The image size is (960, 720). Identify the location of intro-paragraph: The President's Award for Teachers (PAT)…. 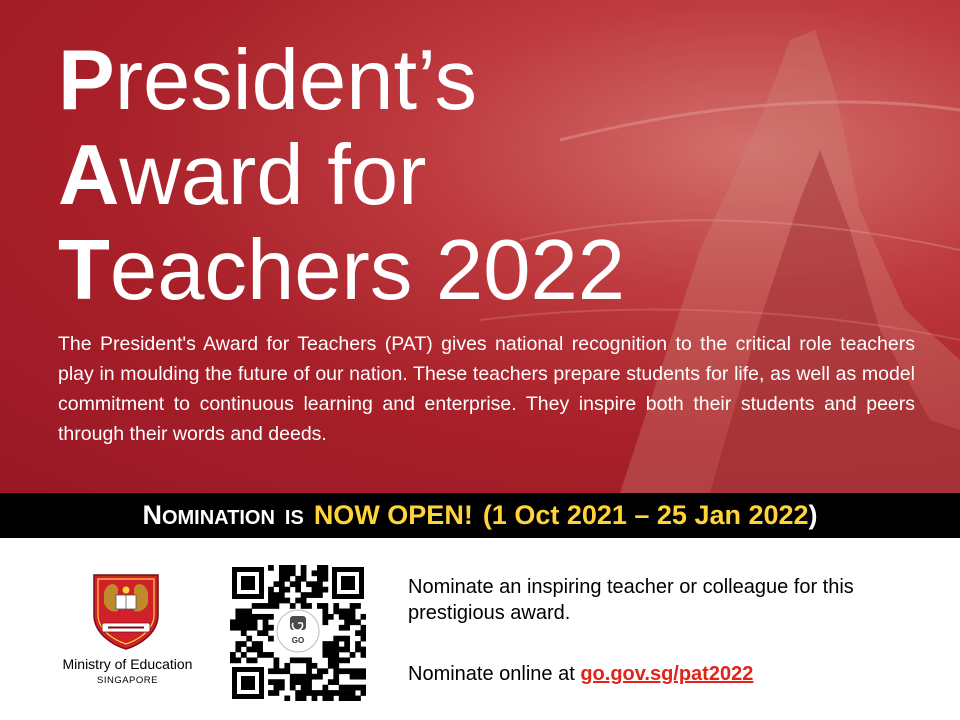
(486, 389).